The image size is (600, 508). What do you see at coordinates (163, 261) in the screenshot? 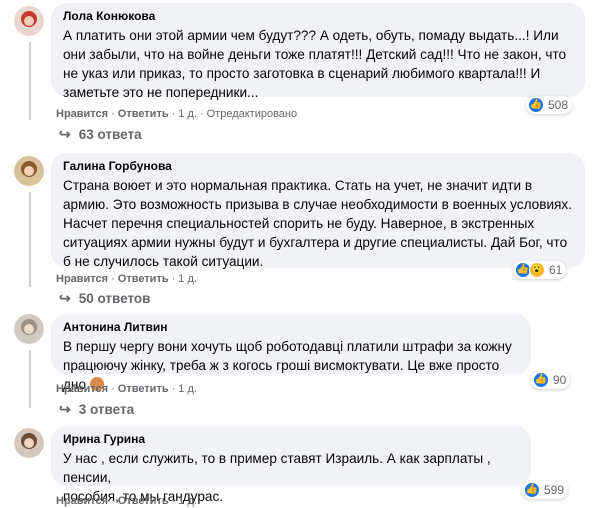
I see `comment-line: б не случилось такой ситуации.` at bounding box center [163, 261].